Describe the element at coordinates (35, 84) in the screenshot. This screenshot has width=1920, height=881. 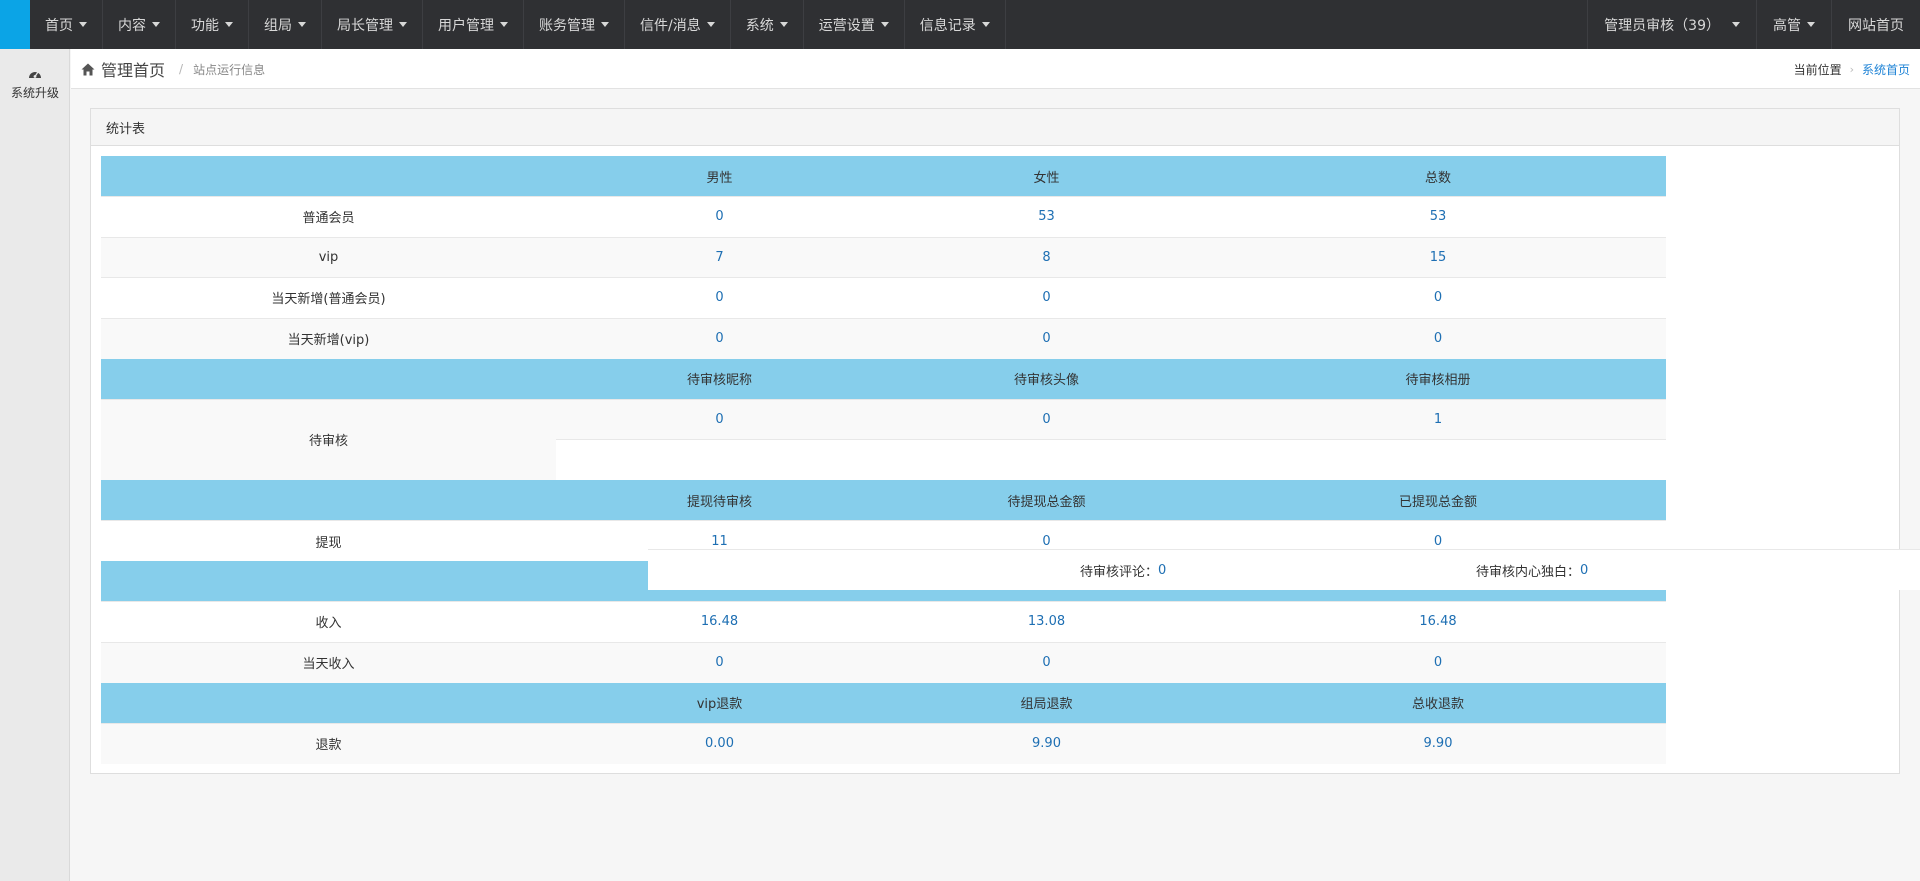
I see `sidebar-item-system-upgrade: 系统升级` at that location.